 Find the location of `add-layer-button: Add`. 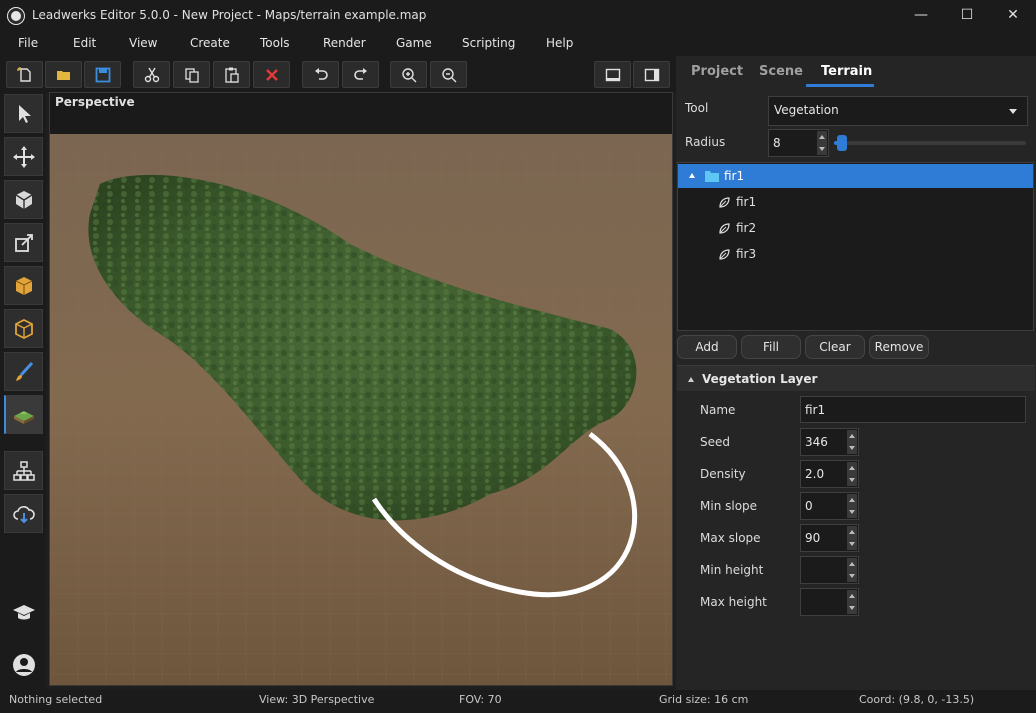

add-layer-button: Add is located at coordinates (707, 347).